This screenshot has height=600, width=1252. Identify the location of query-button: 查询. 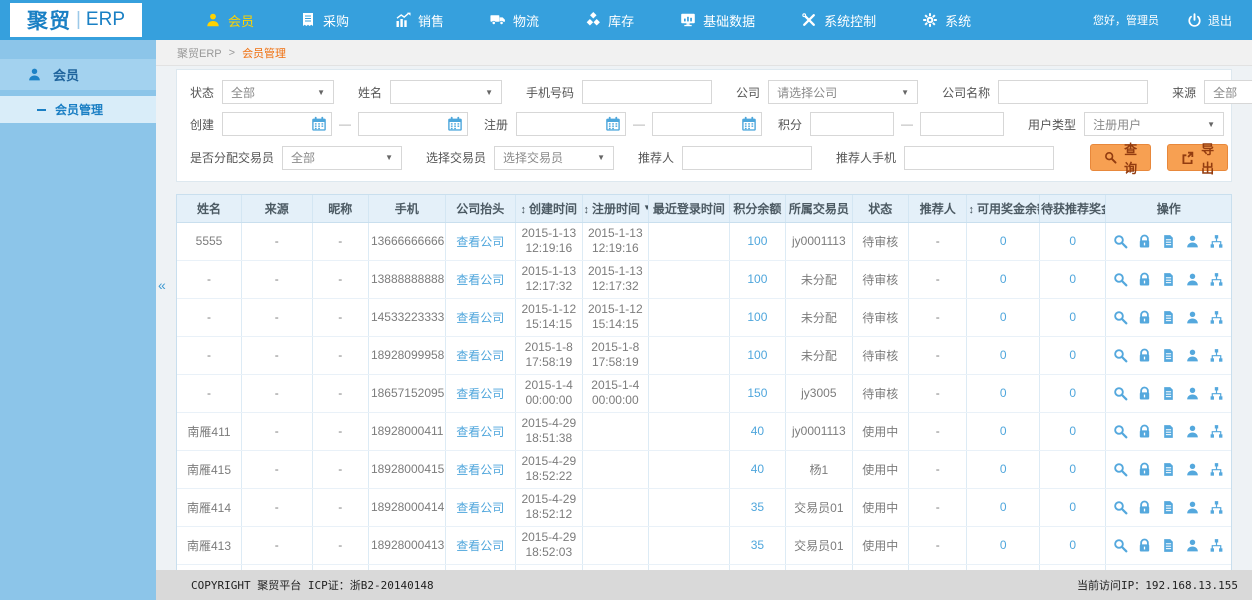
(1121, 159).